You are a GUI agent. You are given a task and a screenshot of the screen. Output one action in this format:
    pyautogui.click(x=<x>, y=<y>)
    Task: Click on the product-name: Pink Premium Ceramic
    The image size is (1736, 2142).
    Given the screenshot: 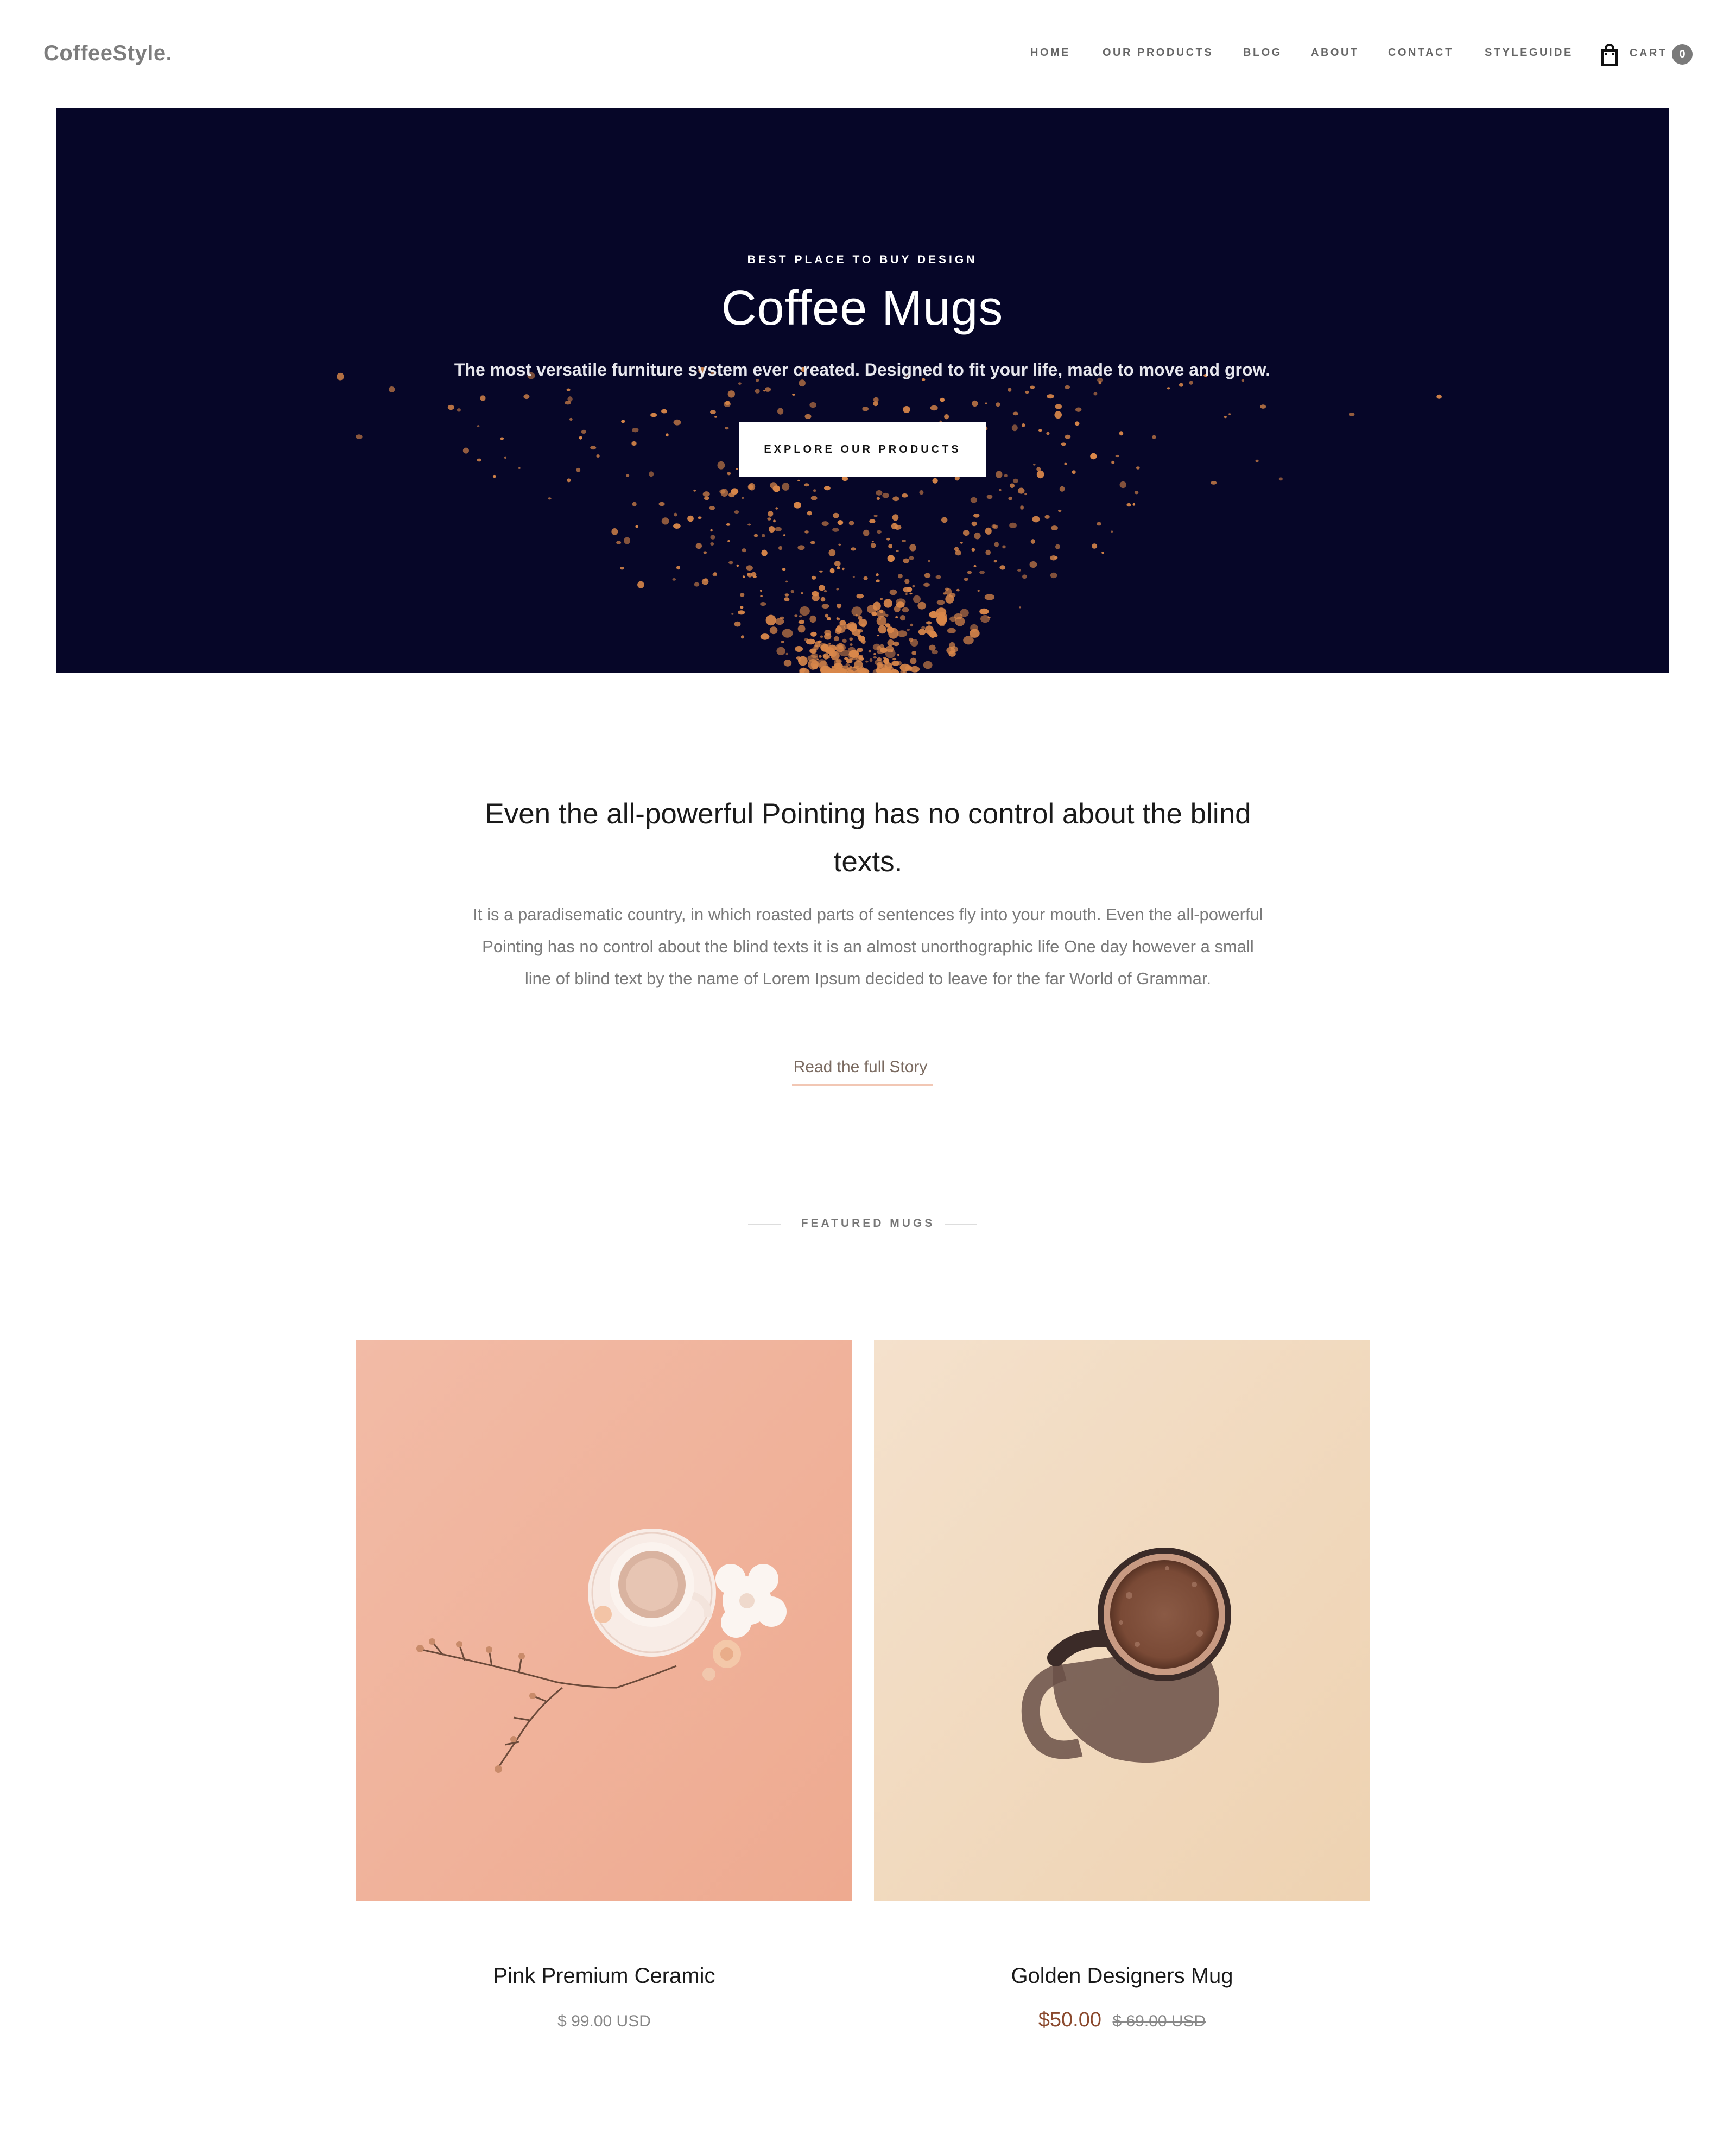 What is the action you would take?
    pyautogui.click(x=604, y=1976)
    